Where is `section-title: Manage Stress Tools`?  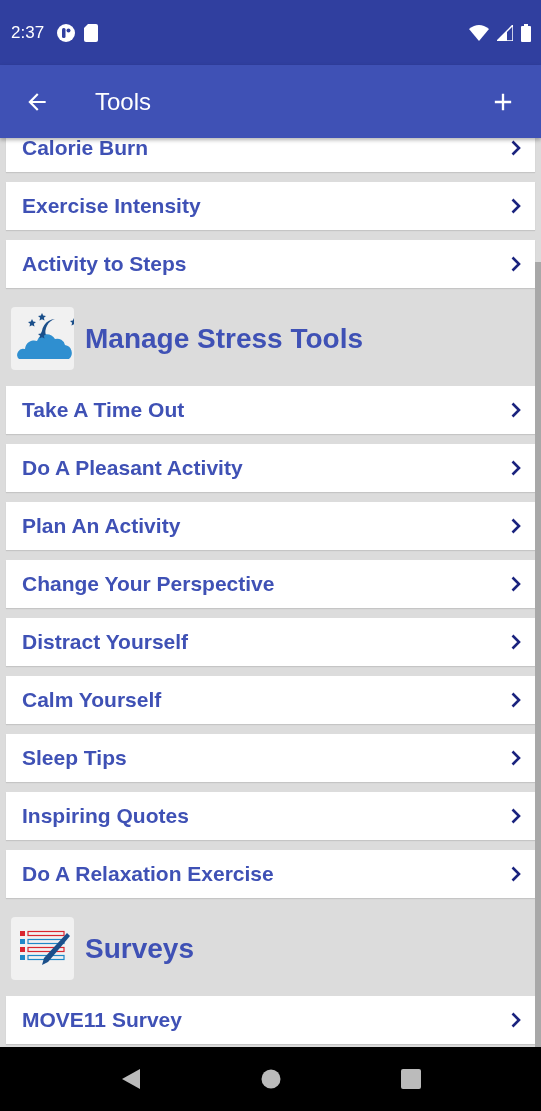 section-title: Manage Stress Tools is located at coordinates (224, 338).